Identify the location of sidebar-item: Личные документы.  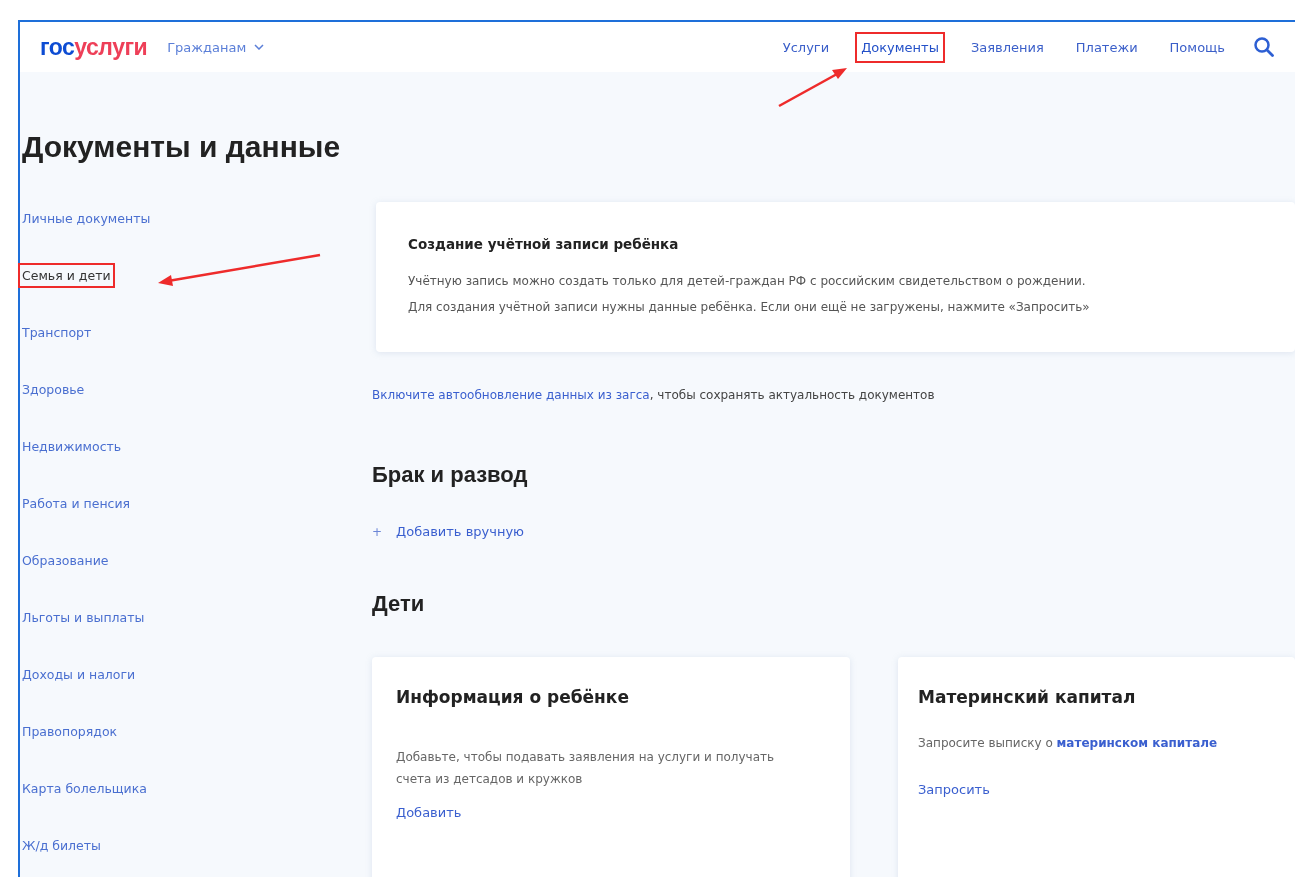
(86, 218).